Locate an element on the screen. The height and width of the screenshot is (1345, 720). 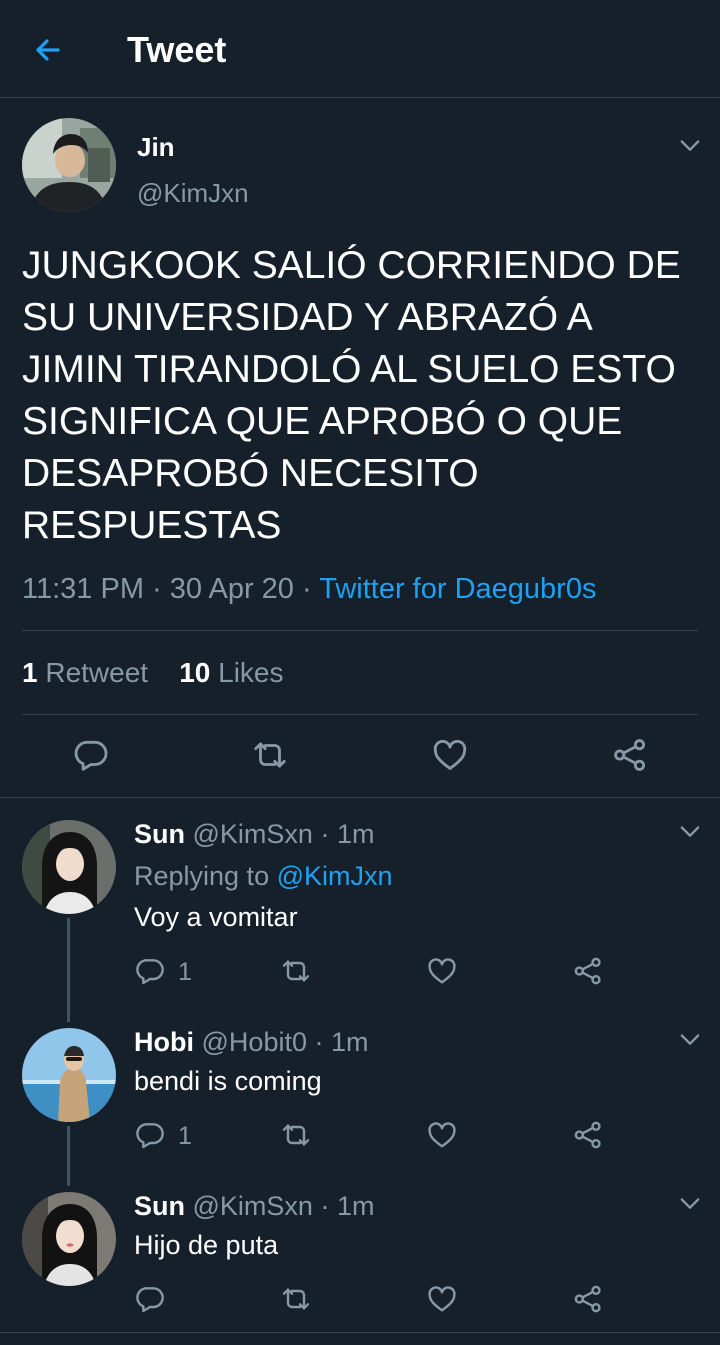
reply-header: Hobi @Hobit0 · 1m is located at coordinates (251, 1042).